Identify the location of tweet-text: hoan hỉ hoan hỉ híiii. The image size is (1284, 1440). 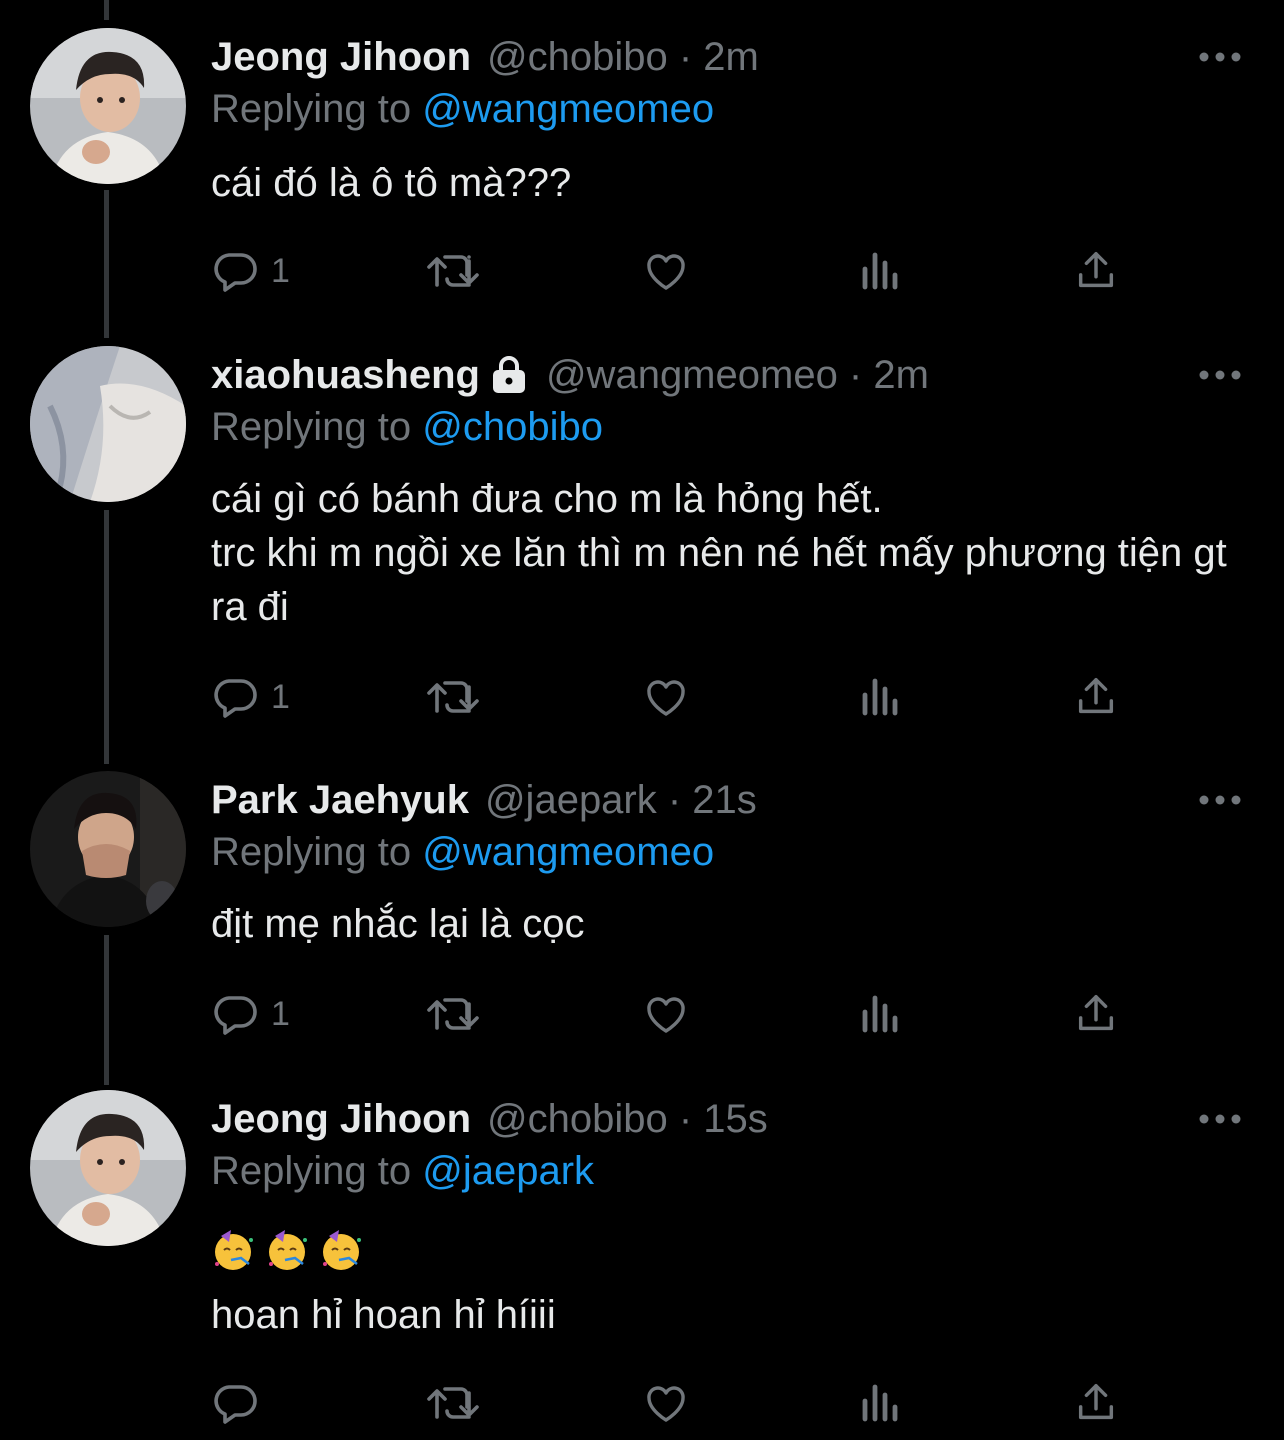
(383, 1315).